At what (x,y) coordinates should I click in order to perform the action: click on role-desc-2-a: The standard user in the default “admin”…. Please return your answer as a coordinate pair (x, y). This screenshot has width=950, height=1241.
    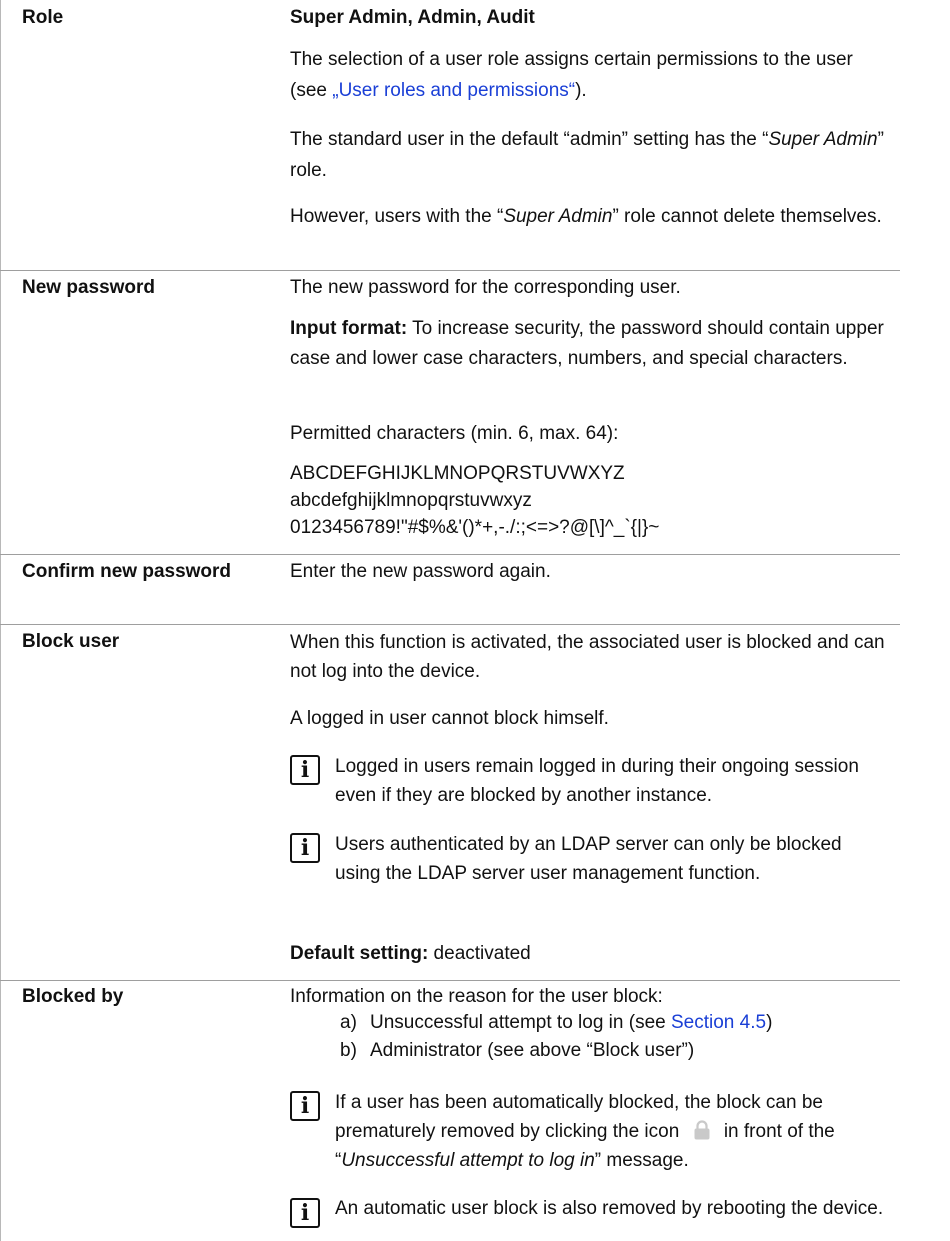
    Looking at the image, I should click on (529, 139).